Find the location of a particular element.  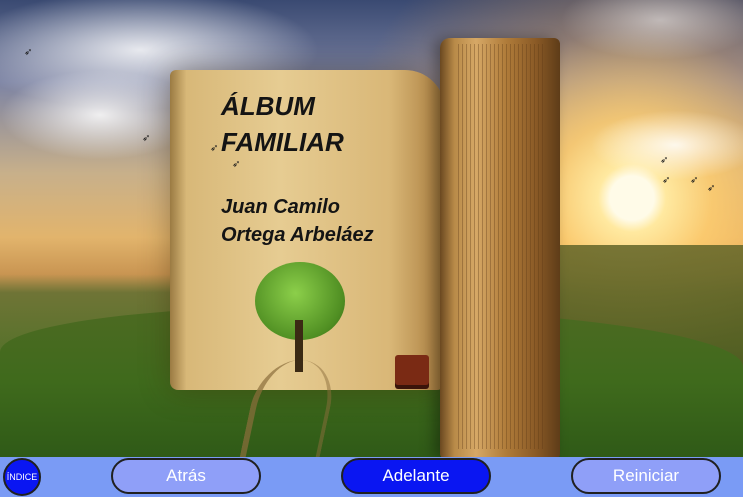

author-name: Juan Camilo Ortega Arbeláez is located at coordinates (297, 221).